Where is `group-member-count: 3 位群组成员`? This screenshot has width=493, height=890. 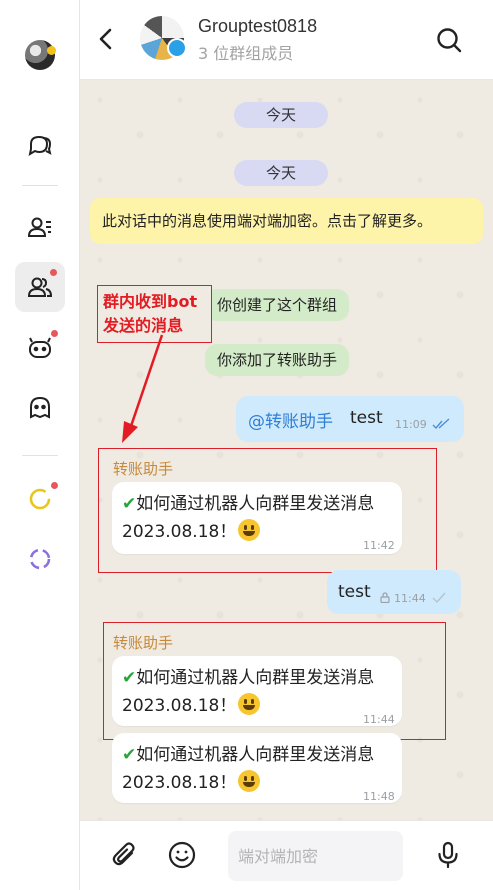 group-member-count: 3 位群组成员 is located at coordinates (246, 53).